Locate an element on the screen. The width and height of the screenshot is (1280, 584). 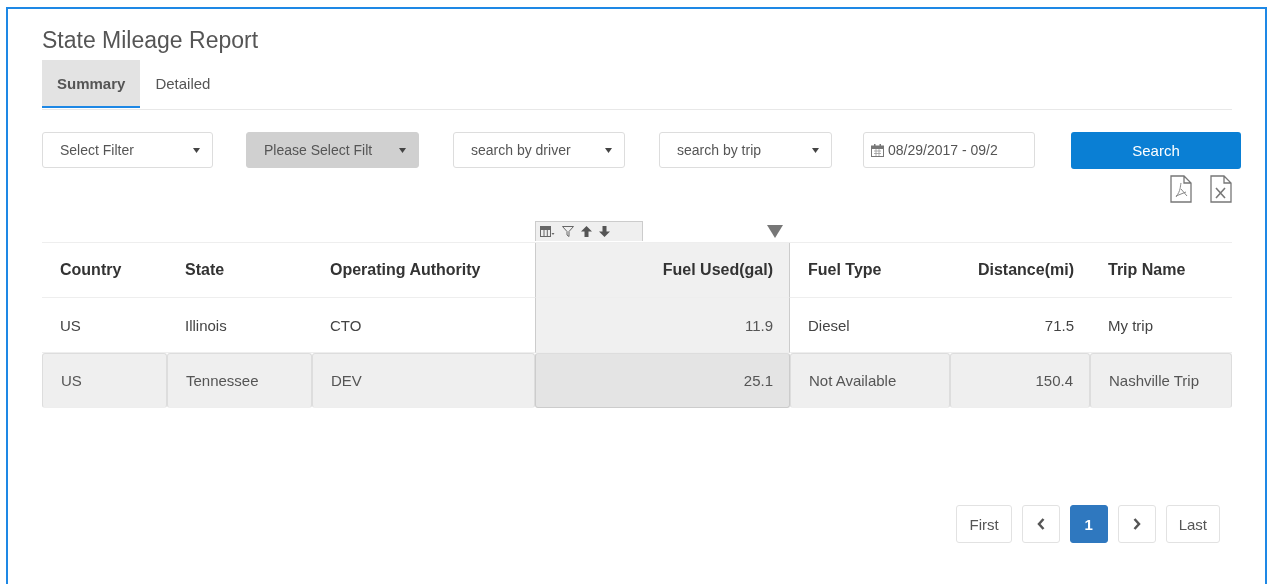
column-header: State is located at coordinates (239, 270).